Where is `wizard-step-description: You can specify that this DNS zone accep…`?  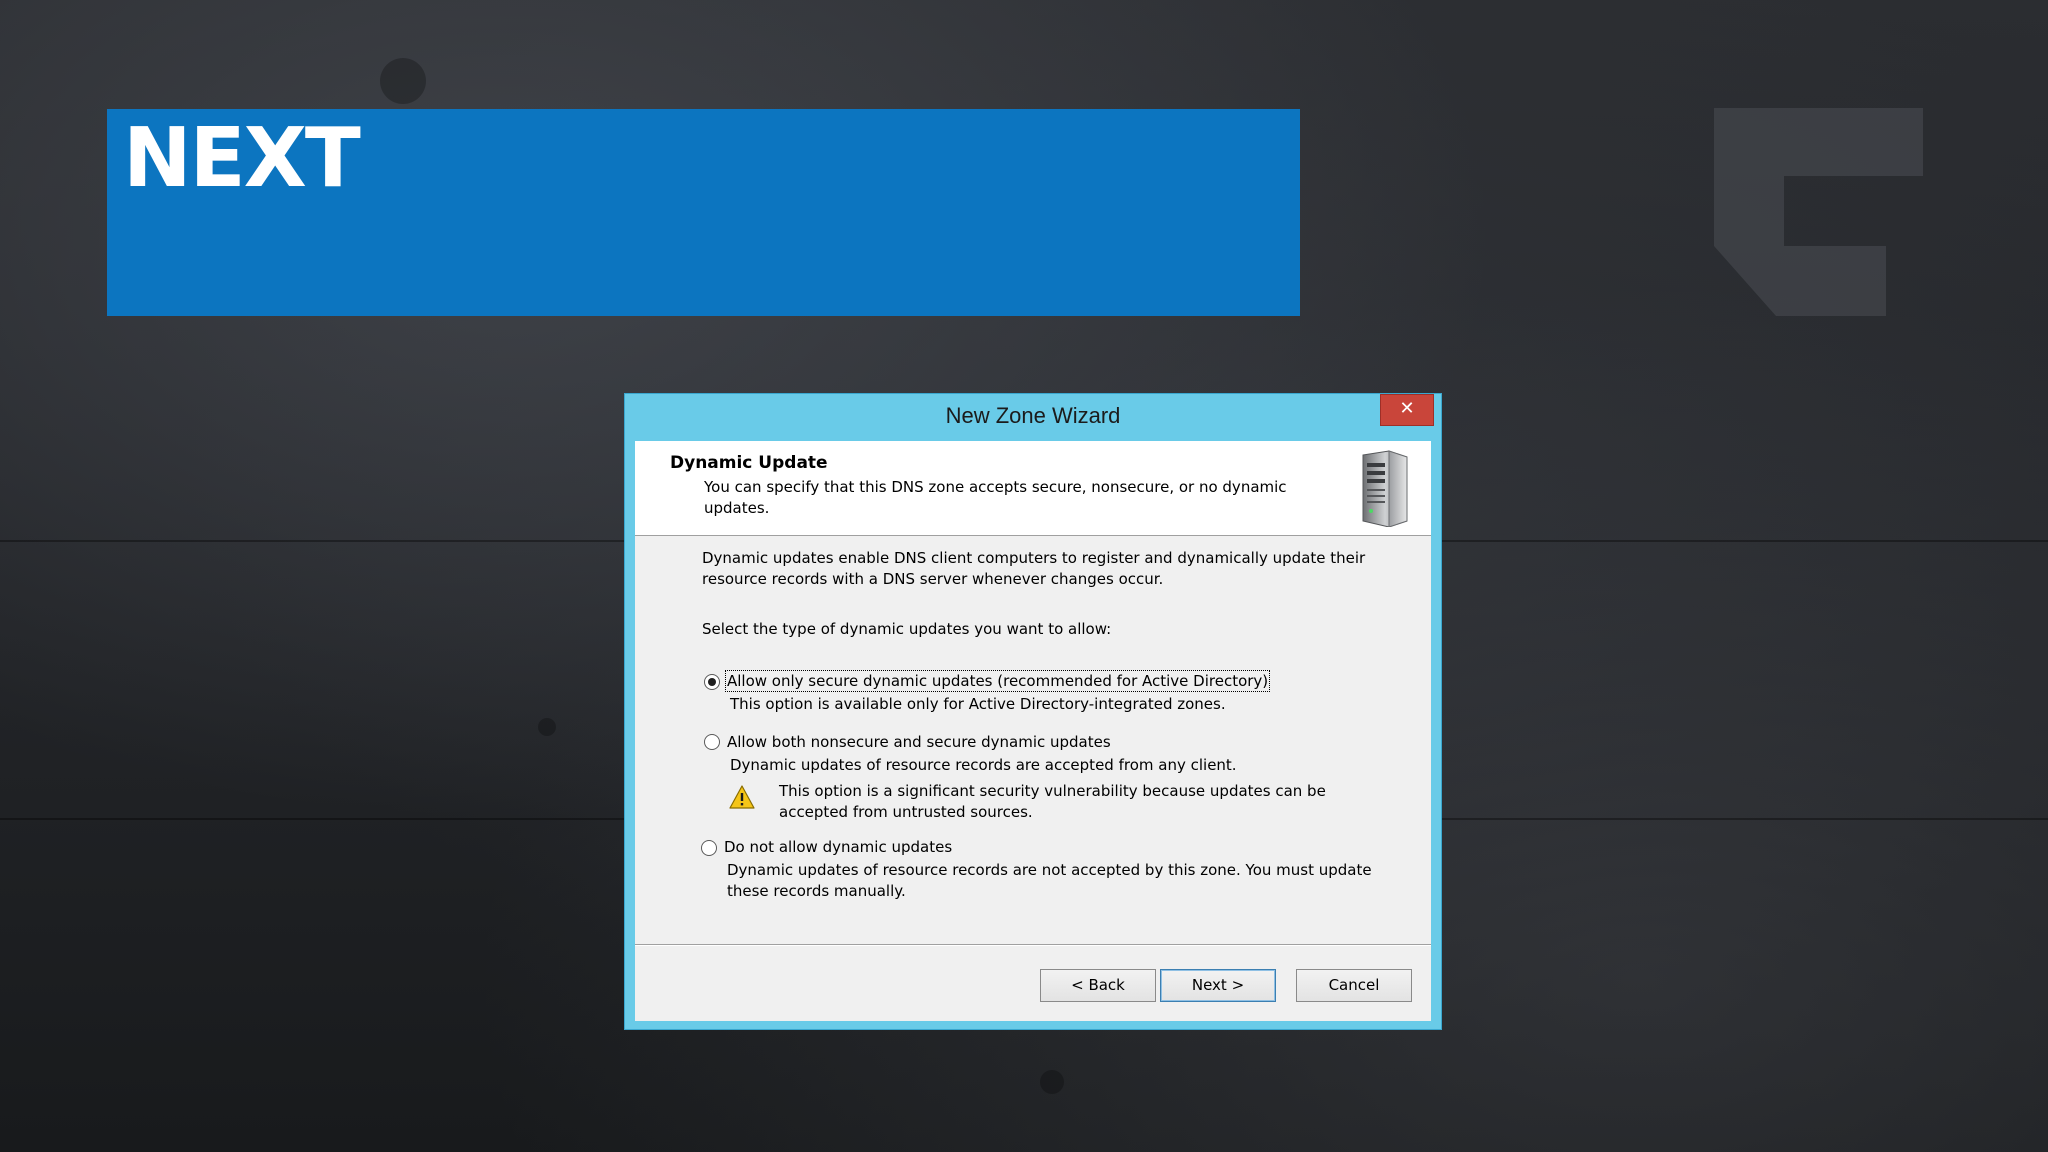
wizard-step-description: You can specify that this DNS zone accep… is located at coordinates (995, 497).